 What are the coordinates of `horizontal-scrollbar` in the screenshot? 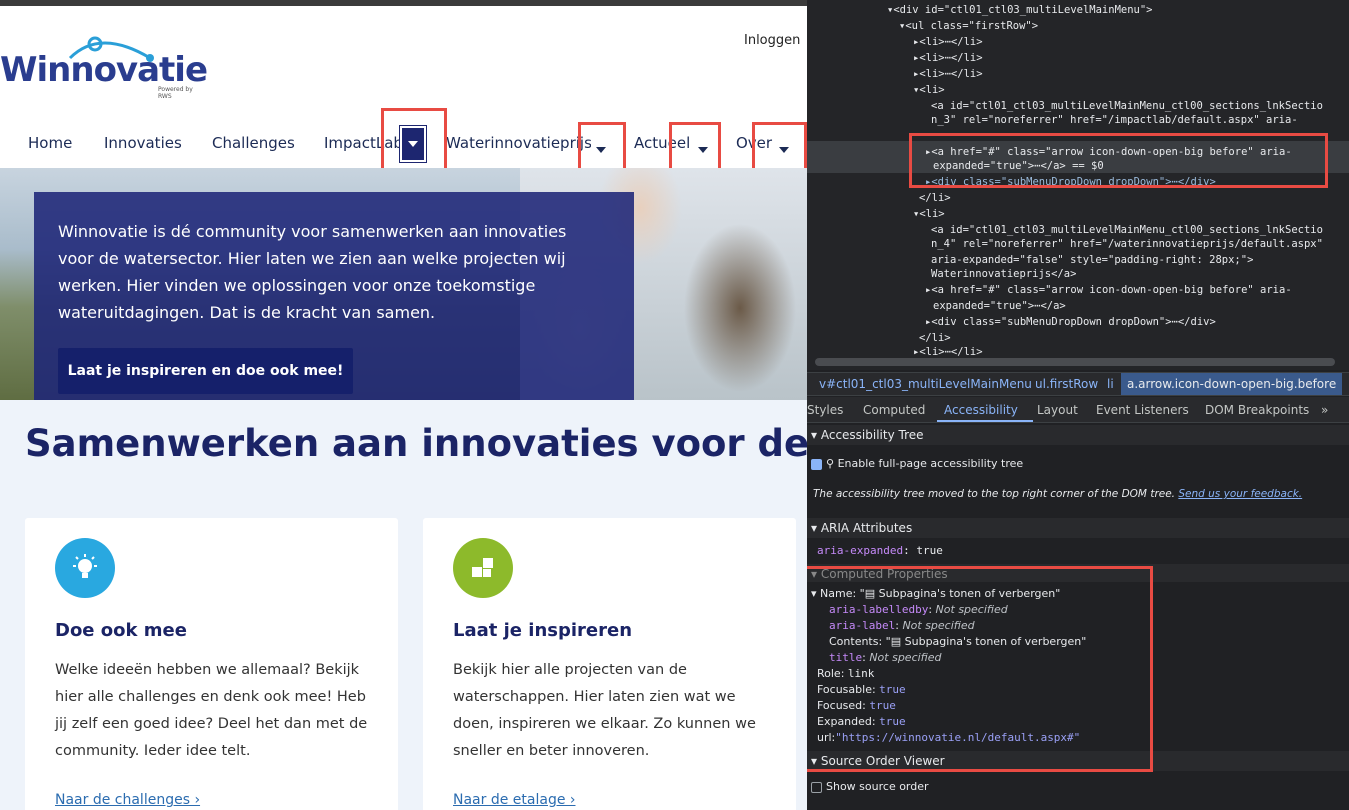 It's located at (1075, 362).